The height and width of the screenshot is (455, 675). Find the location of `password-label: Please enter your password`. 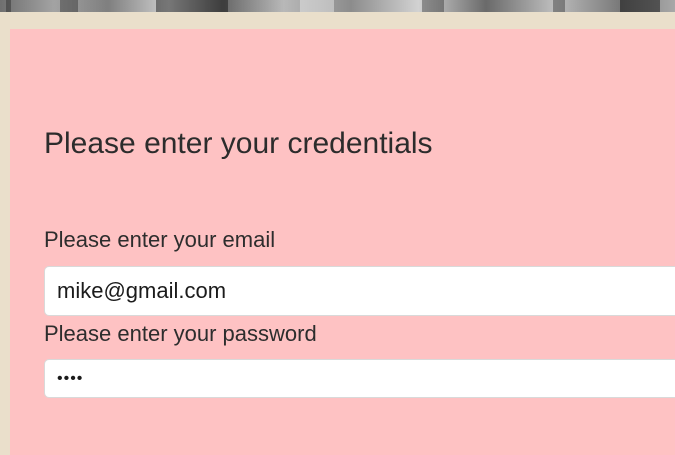

password-label: Please enter your password is located at coordinates (180, 333).